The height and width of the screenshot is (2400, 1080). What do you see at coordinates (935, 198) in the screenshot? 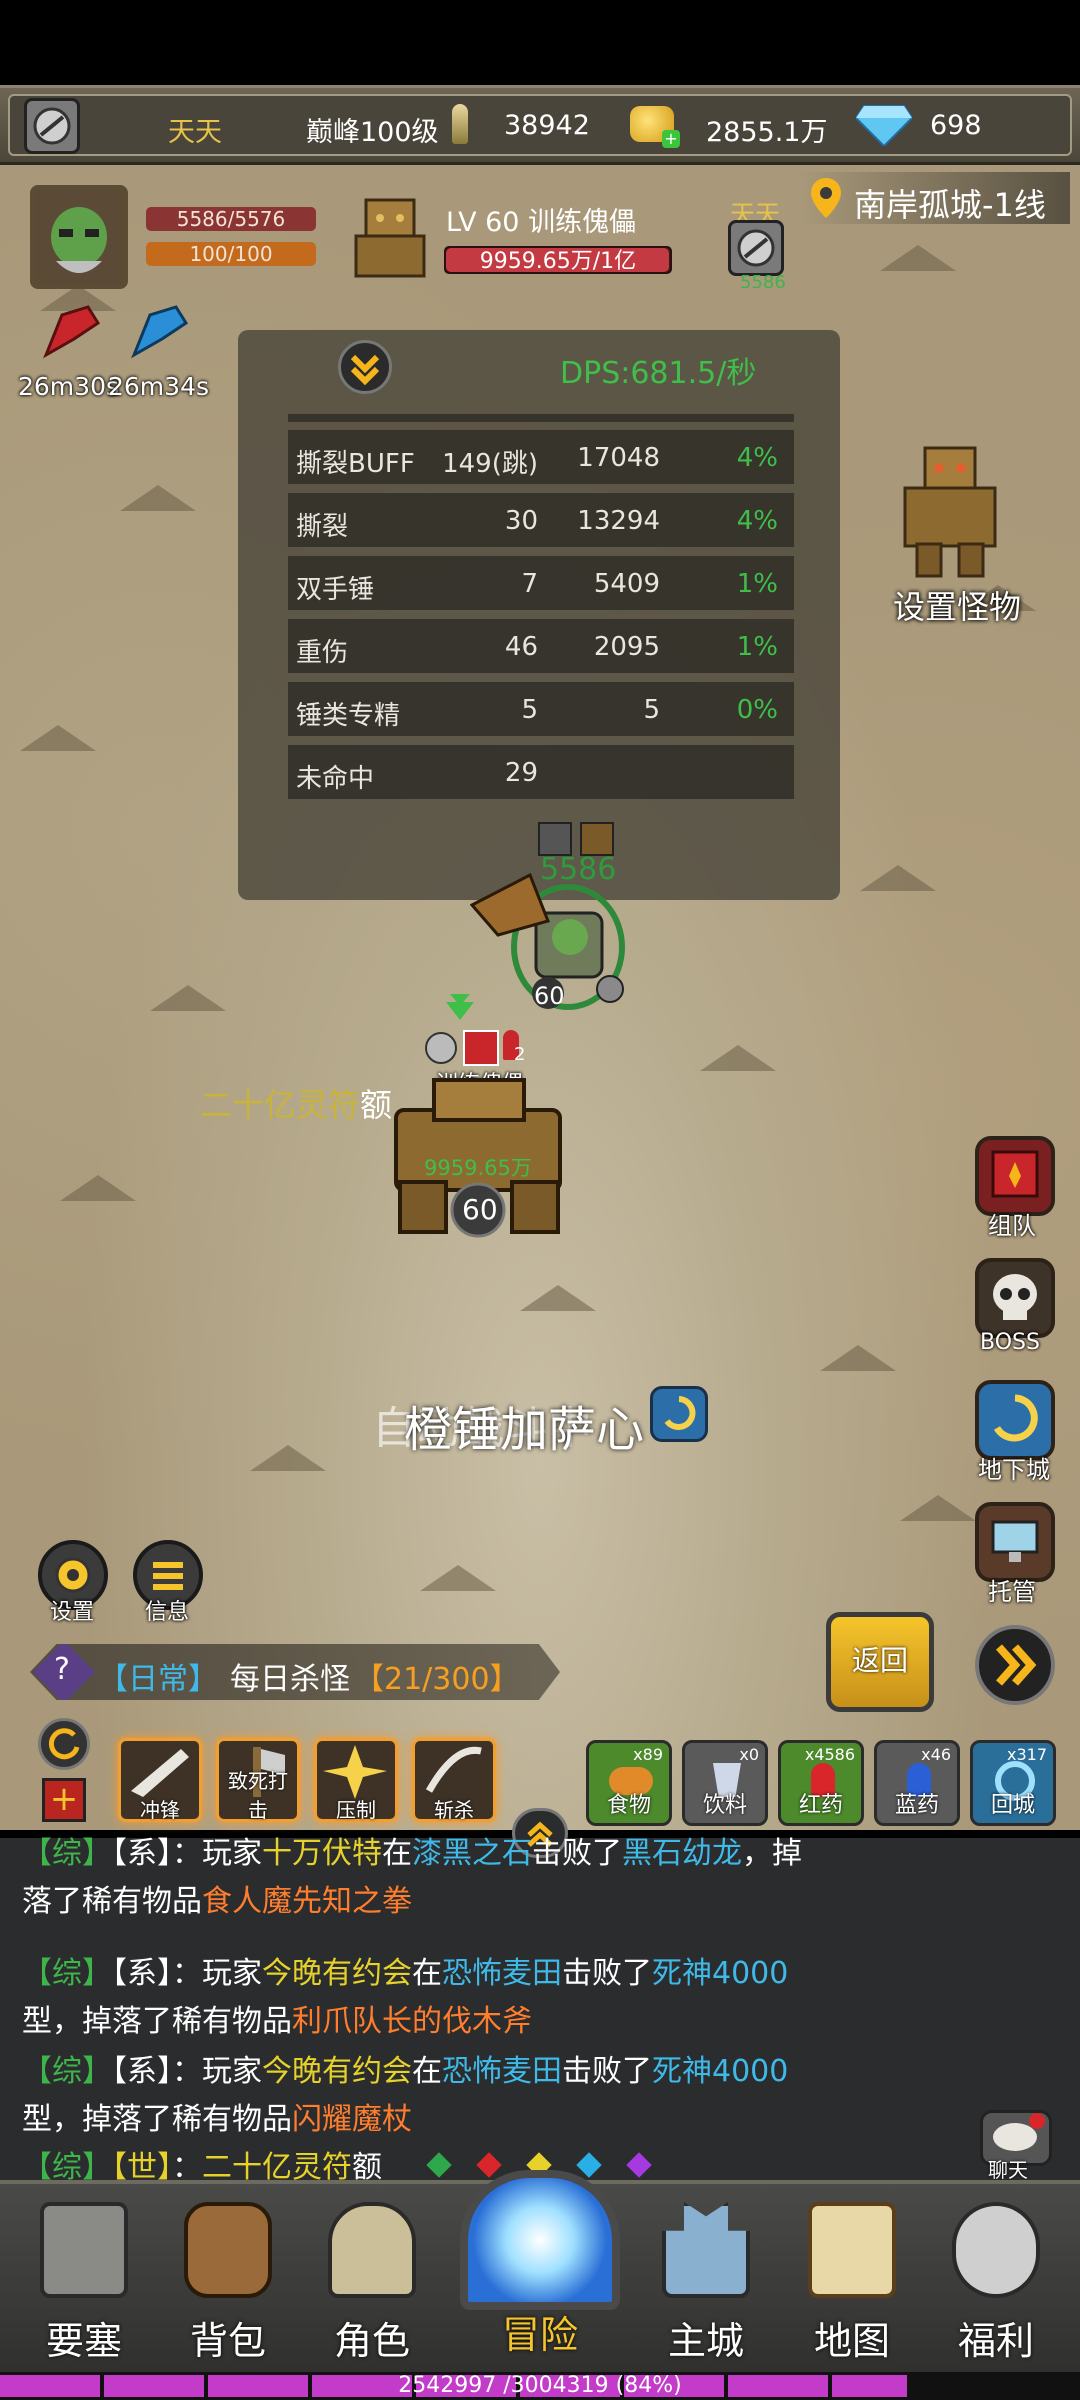
I see `location-panel: 南岸孤城-1线` at bounding box center [935, 198].